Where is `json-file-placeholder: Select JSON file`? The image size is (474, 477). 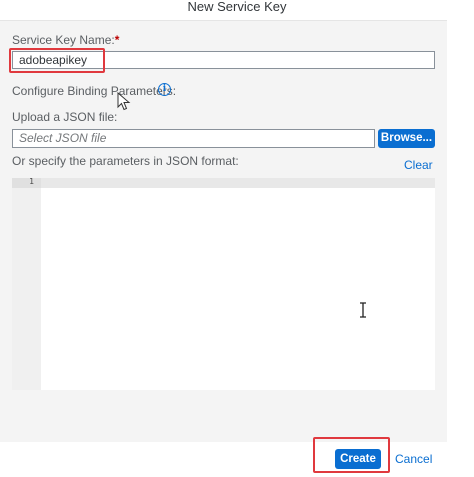 json-file-placeholder: Select JSON file is located at coordinates (63, 138).